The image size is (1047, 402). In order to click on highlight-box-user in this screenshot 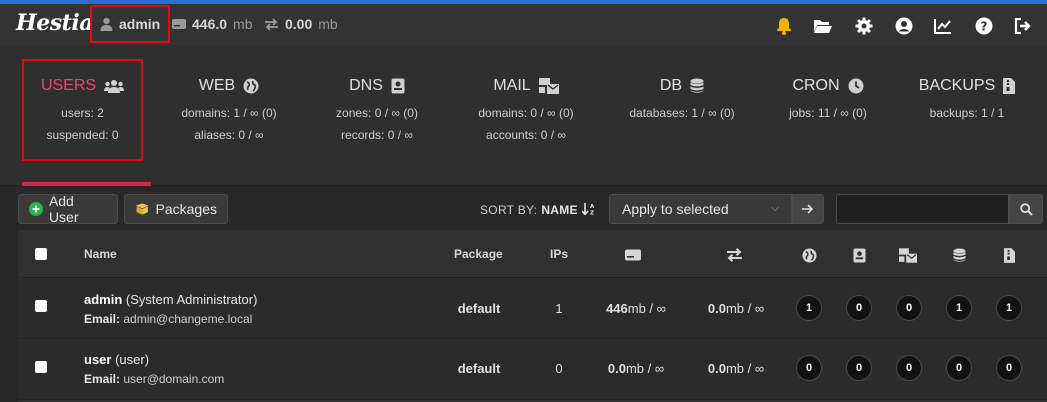, I will do `click(130, 24)`.